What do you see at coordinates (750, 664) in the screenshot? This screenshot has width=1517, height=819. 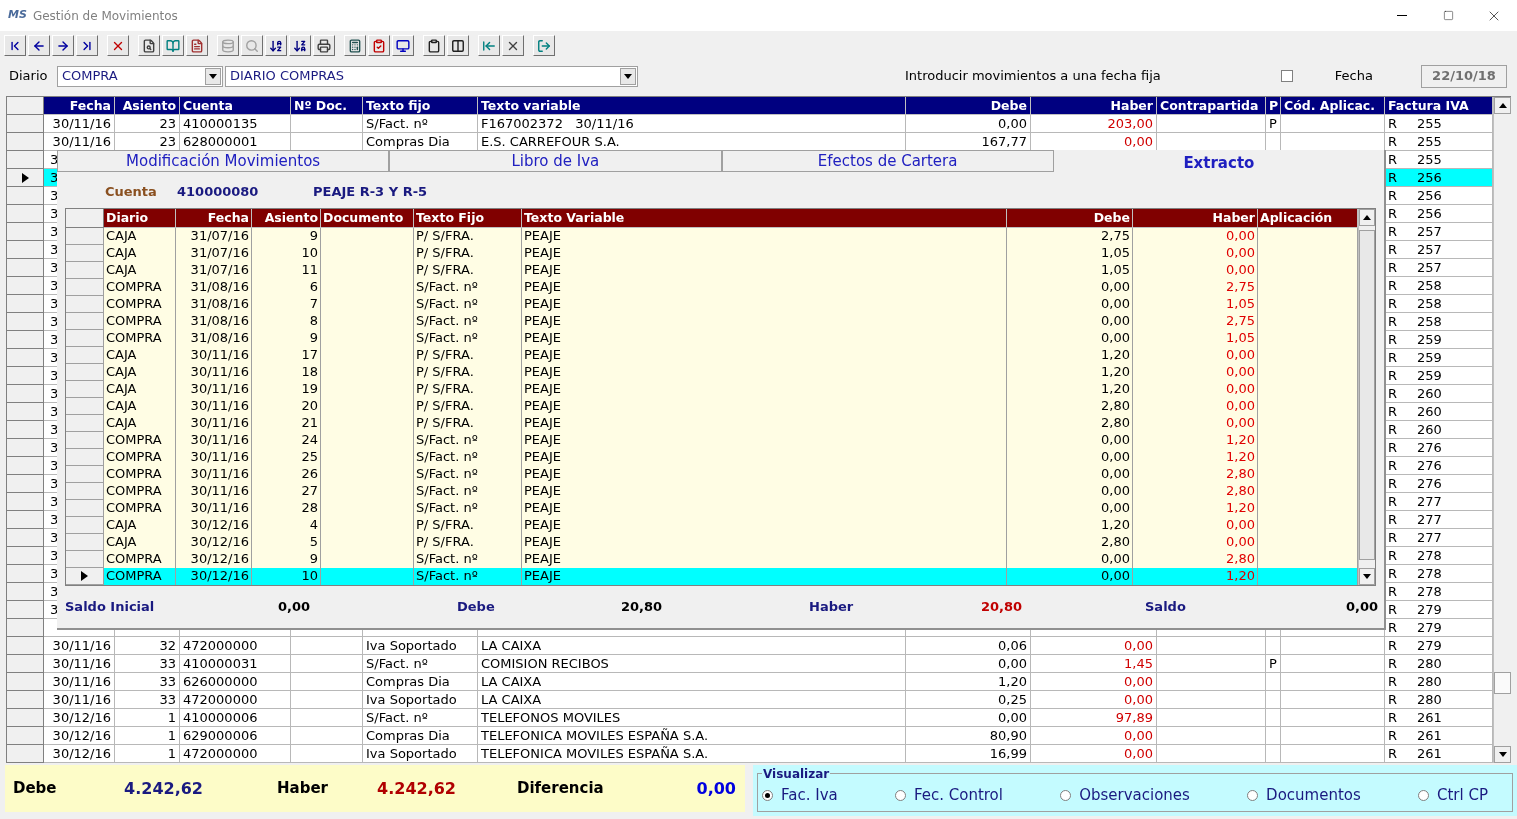 I see `table-row: 30/11/16 33 410000031 S/Fact. nº COMISION RECIBOS 0,00 1,45 P R 280` at bounding box center [750, 664].